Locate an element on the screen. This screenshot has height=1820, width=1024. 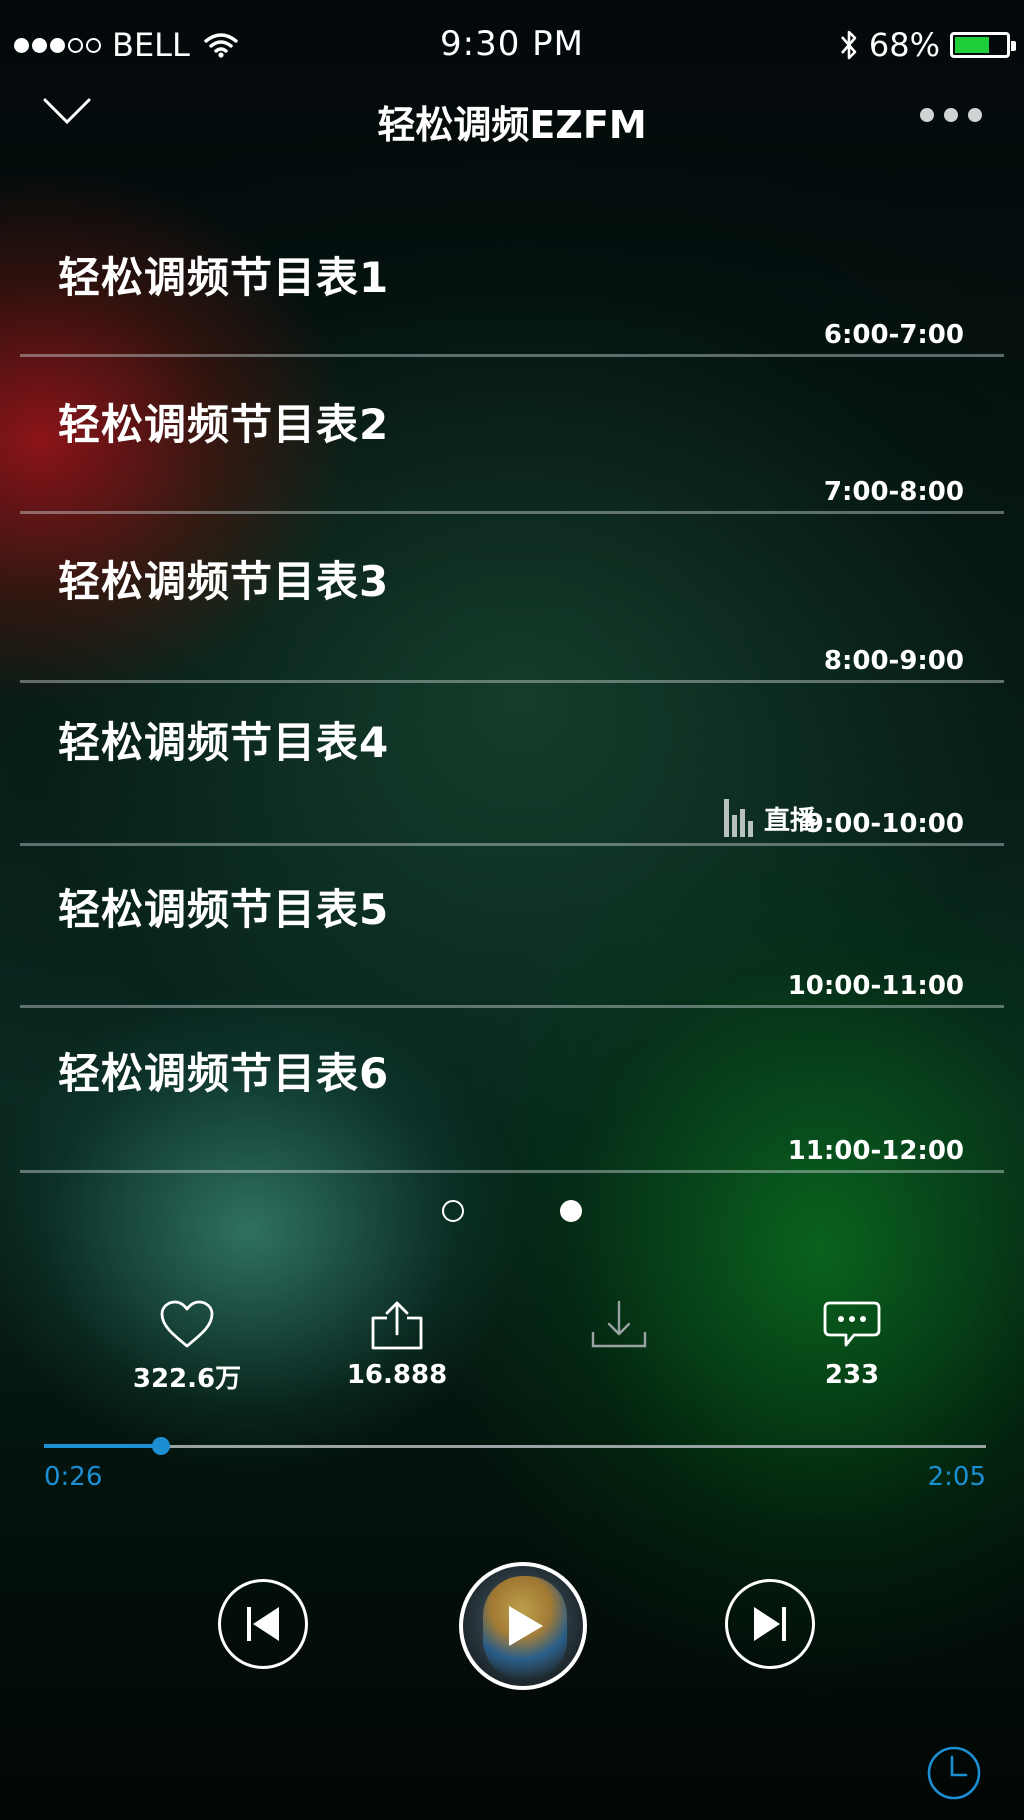
total-time: 2:05 is located at coordinates (956, 1477).